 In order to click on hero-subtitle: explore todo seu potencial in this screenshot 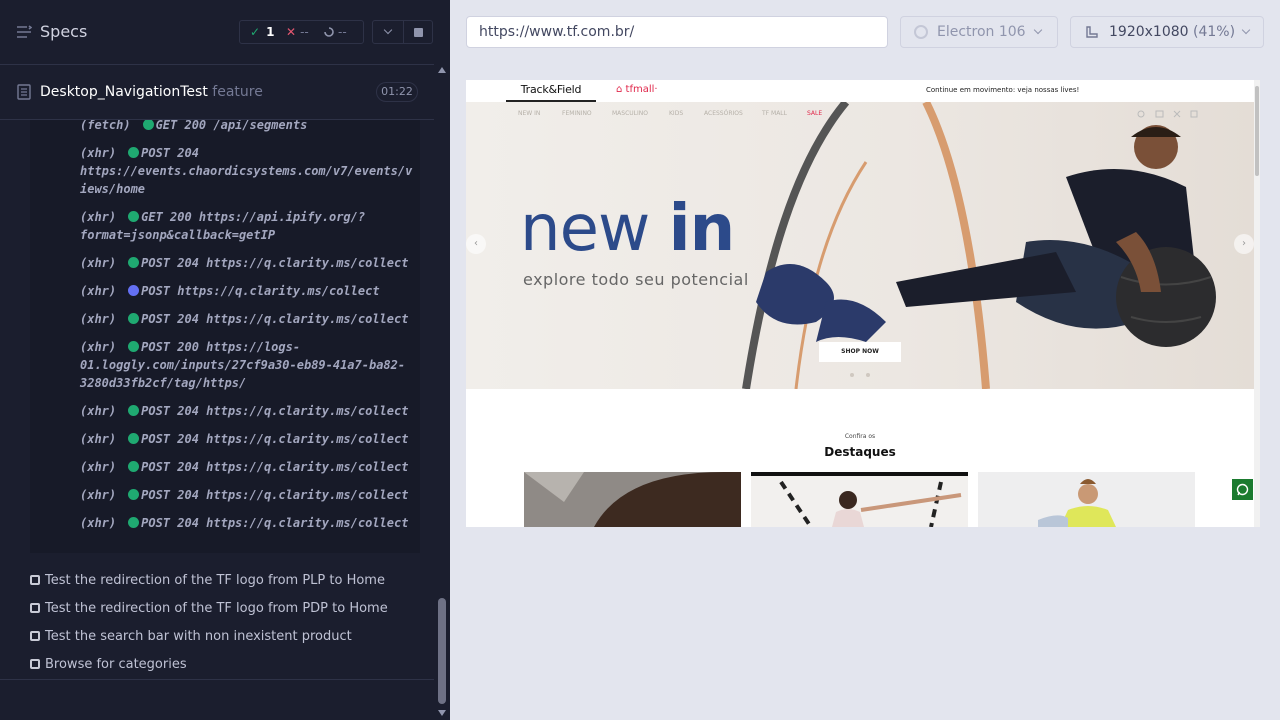, I will do `click(636, 279)`.